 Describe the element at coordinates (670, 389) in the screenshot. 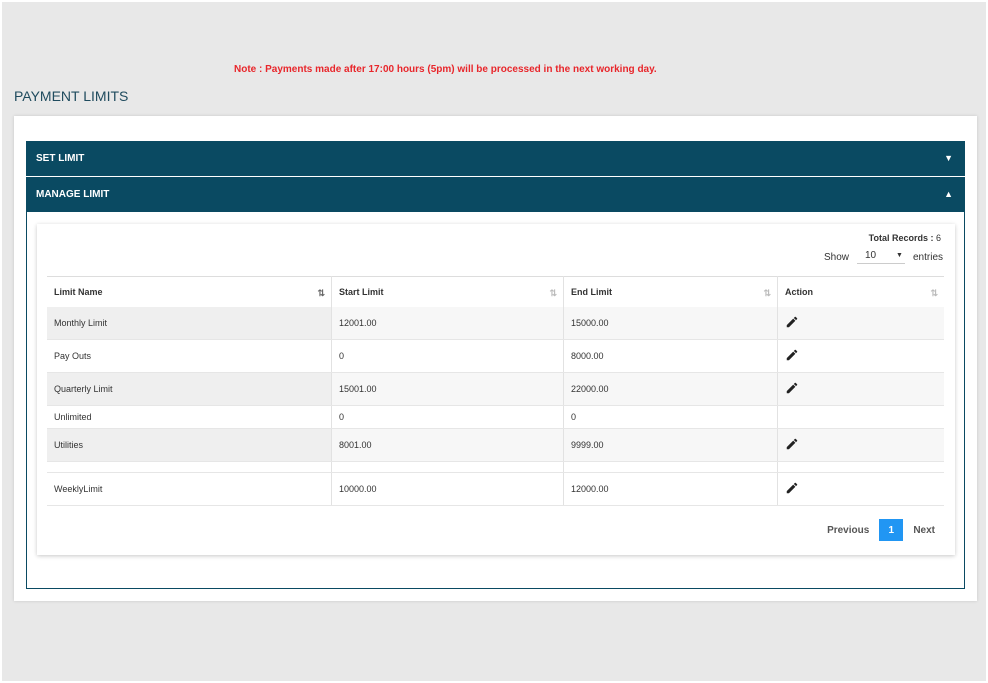

I see `cell-end: 22000.00` at that location.